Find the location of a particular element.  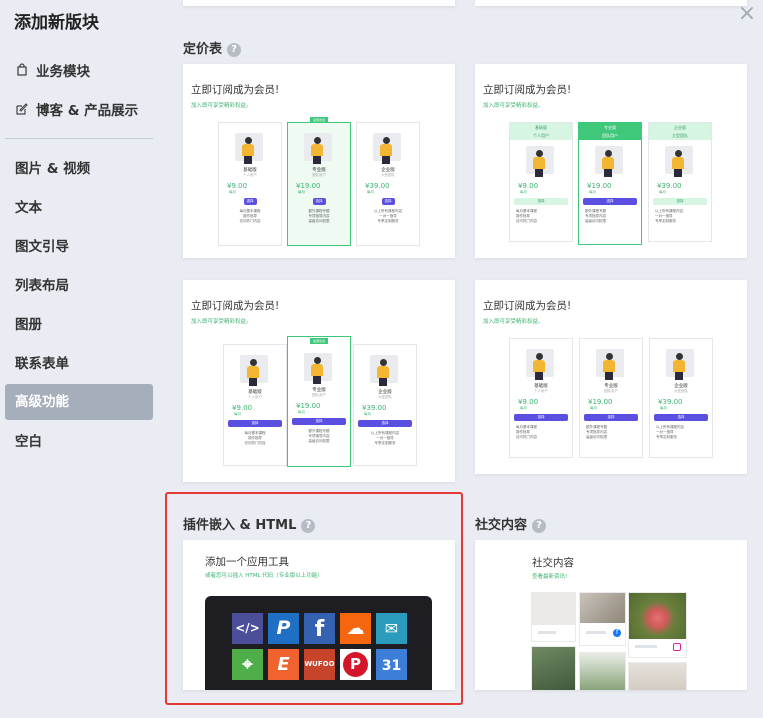

plan-price: ¥9.00 is located at coordinates (528, 402).